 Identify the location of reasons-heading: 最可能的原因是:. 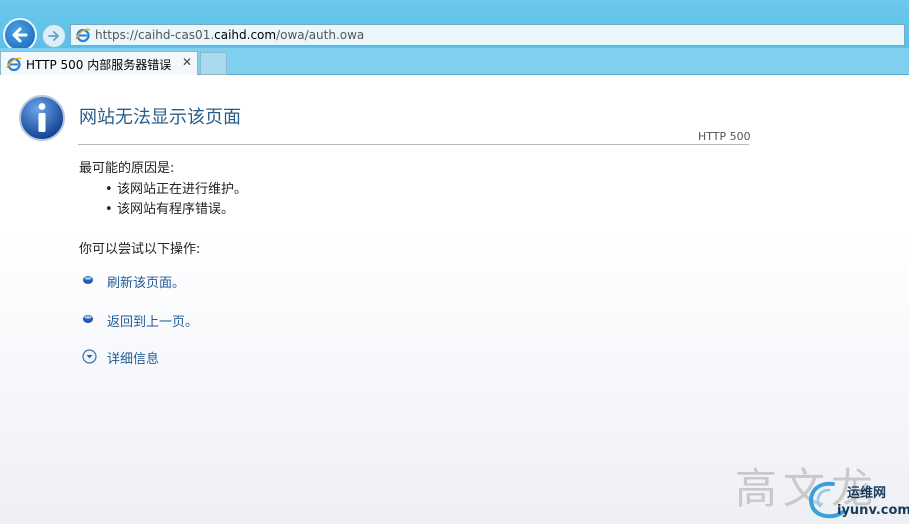
(127, 168).